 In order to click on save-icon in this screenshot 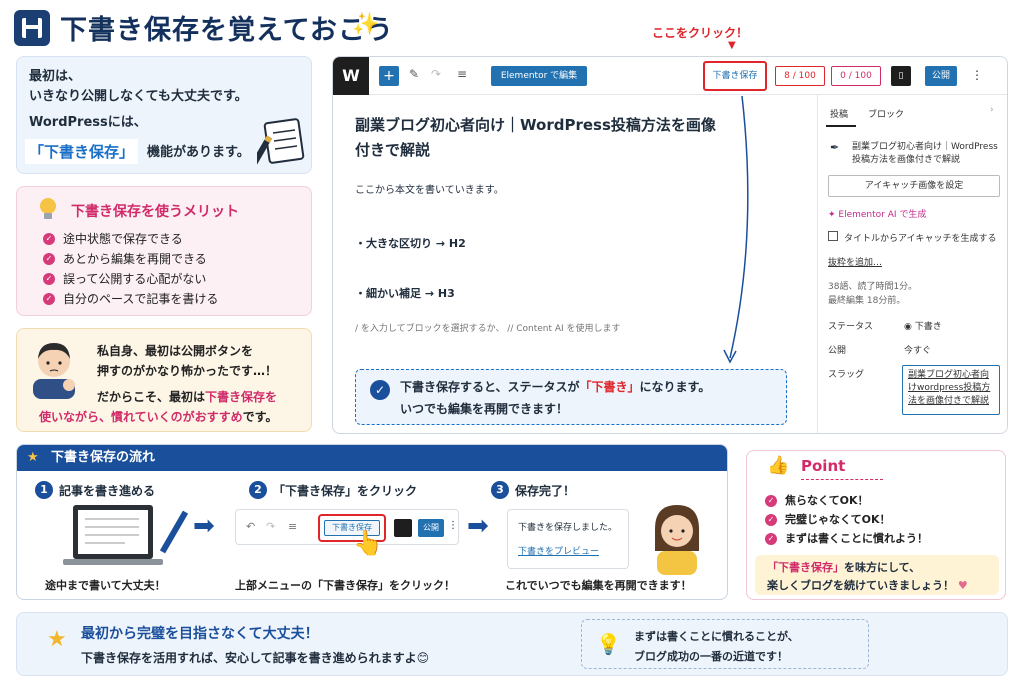, I will do `click(32, 28)`.